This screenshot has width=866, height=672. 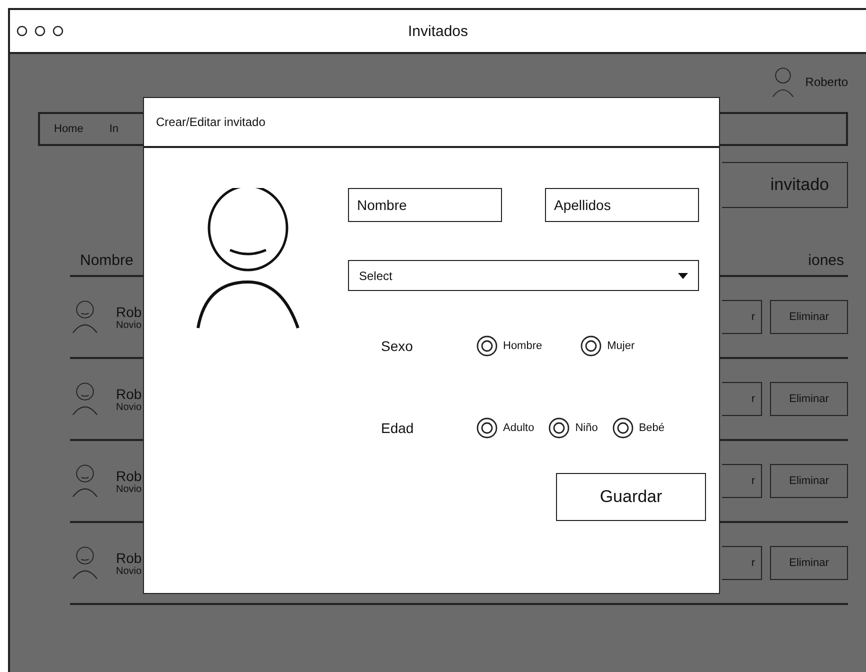 What do you see at coordinates (518, 428) in the screenshot?
I see `radio-label: Adulto` at bounding box center [518, 428].